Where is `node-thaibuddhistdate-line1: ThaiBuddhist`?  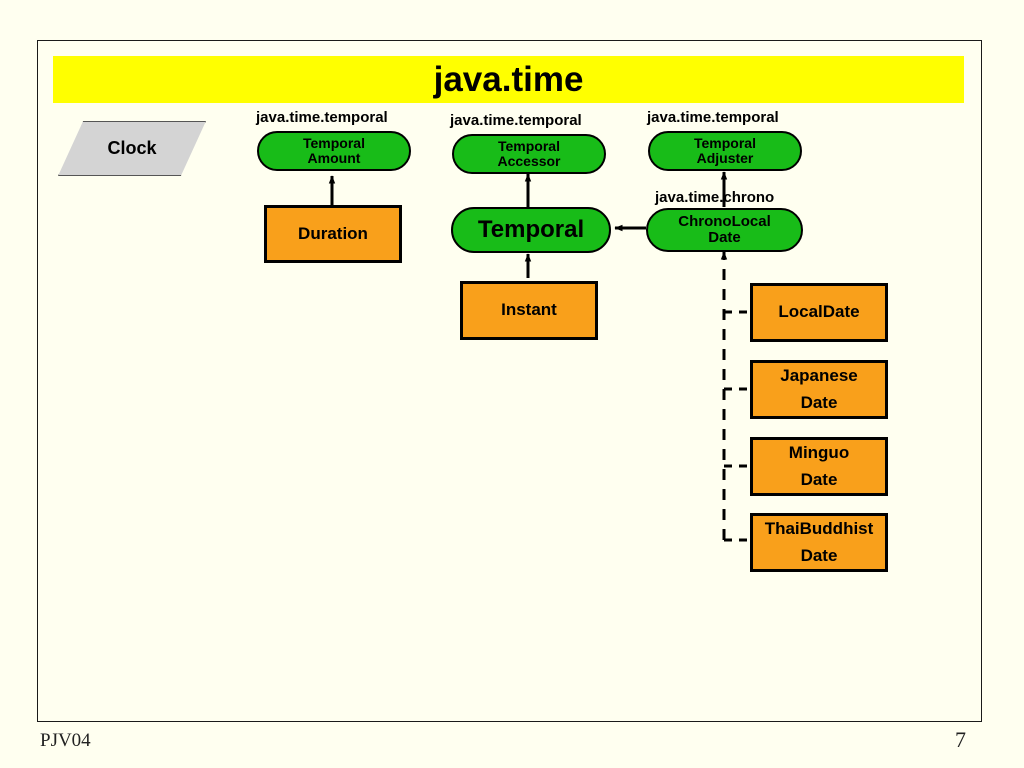 node-thaibuddhistdate-line1: ThaiBuddhist is located at coordinates (819, 529).